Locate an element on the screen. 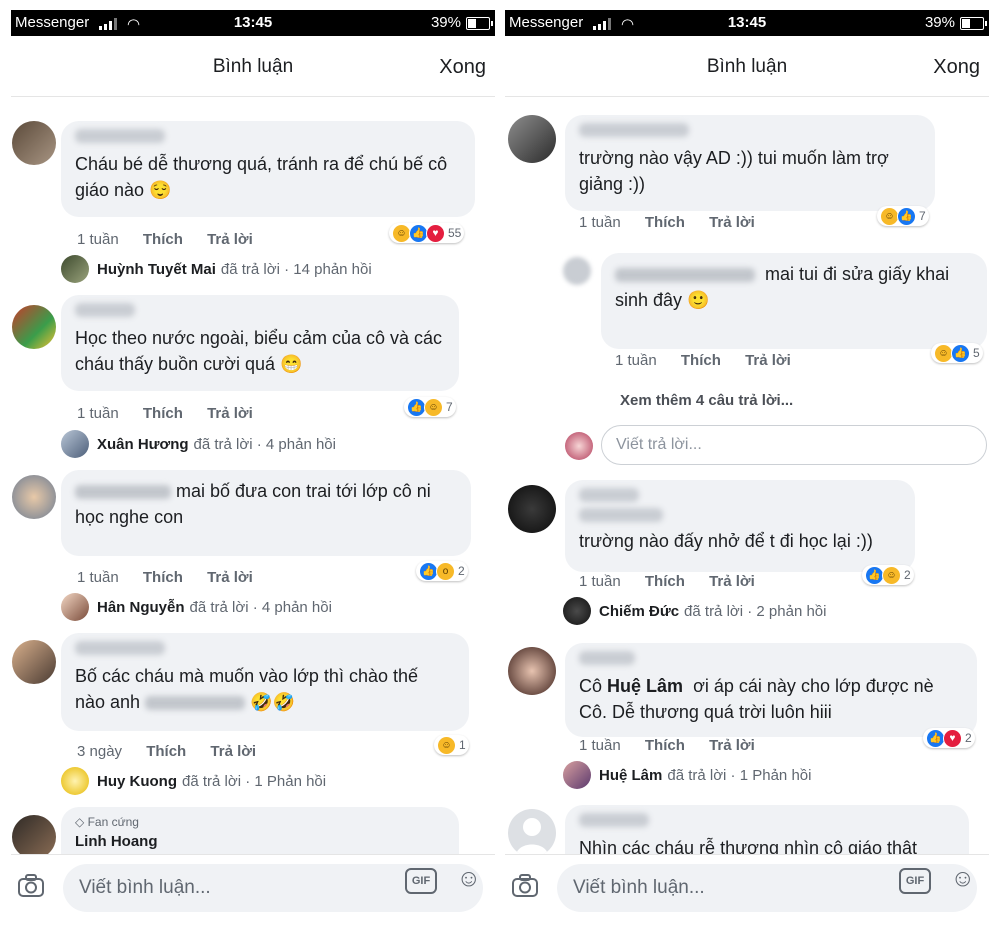 The image size is (1000, 929). mention-name: Huệ Lâm is located at coordinates (645, 686).